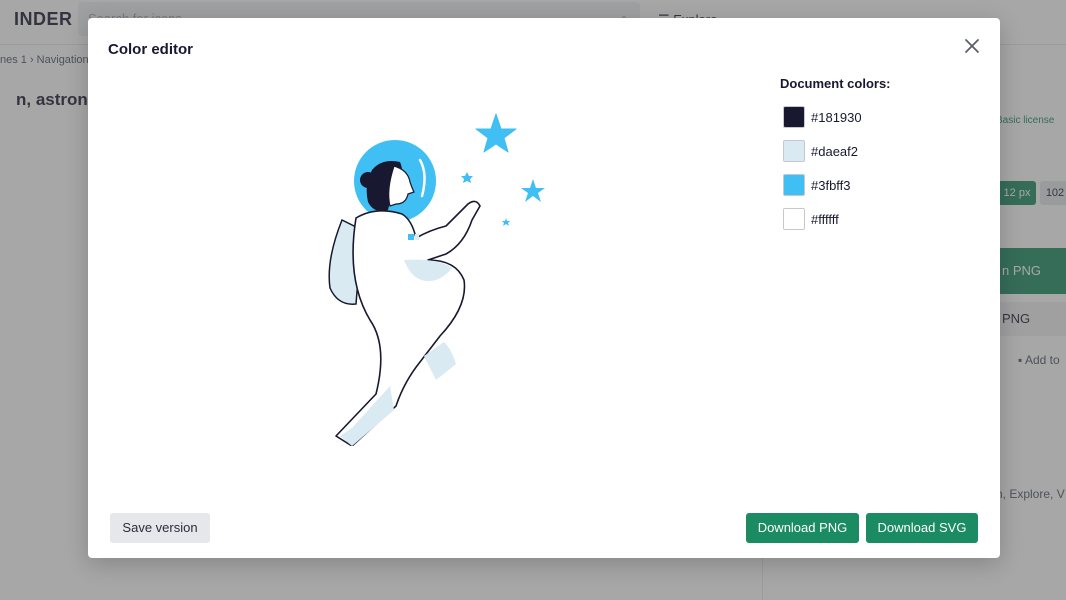  What do you see at coordinates (825, 219) in the screenshot?
I see `color-hex: #ffffff` at bounding box center [825, 219].